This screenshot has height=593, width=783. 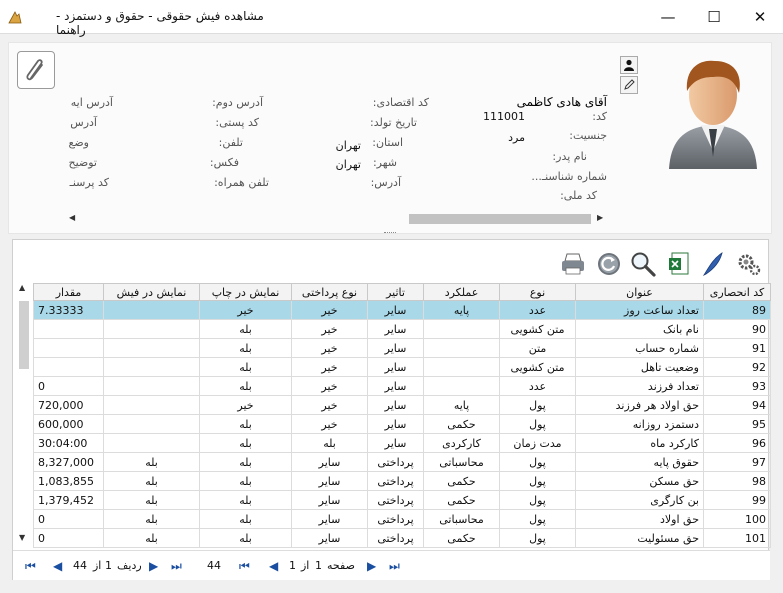 What do you see at coordinates (749, 264) in the screenshot?
I see `settings-button` at bounding box center [749, 264].